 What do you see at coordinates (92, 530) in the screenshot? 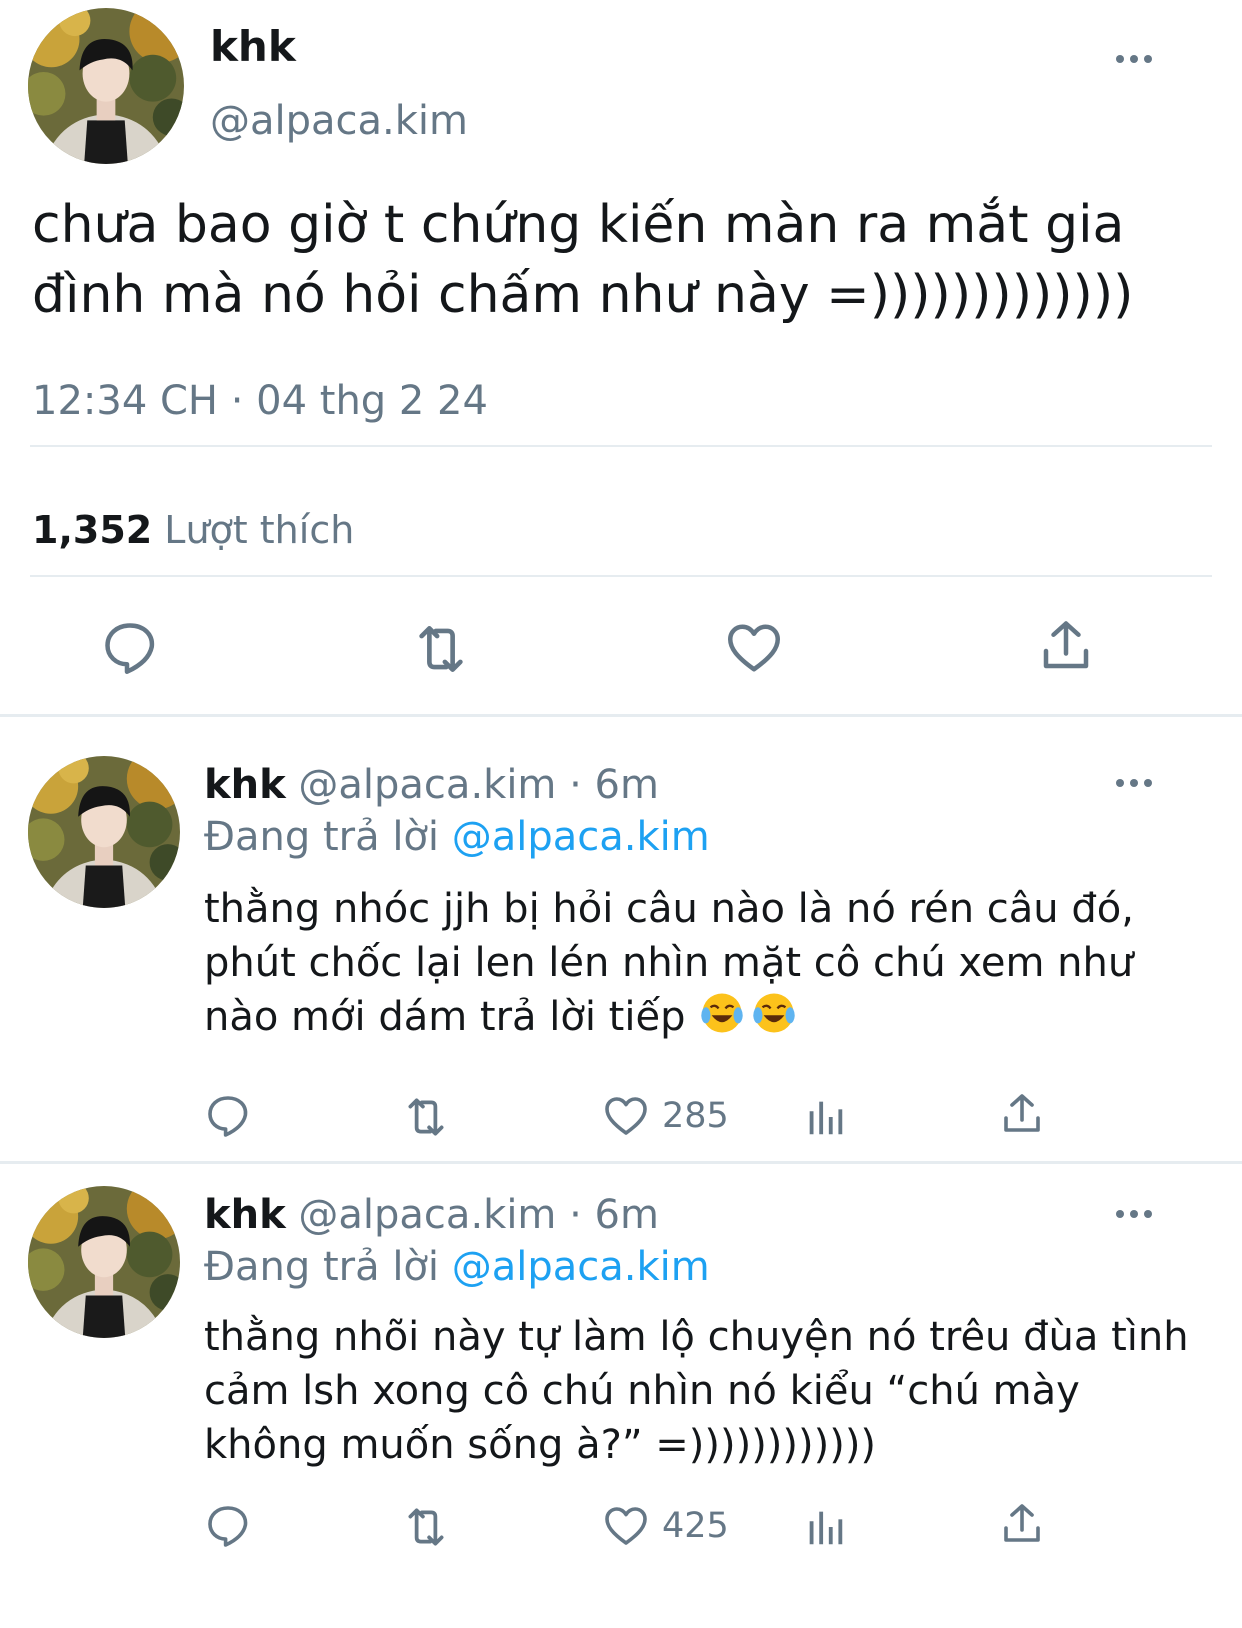
I see `likes-count: 1,352` at bounding box center [92, 530].